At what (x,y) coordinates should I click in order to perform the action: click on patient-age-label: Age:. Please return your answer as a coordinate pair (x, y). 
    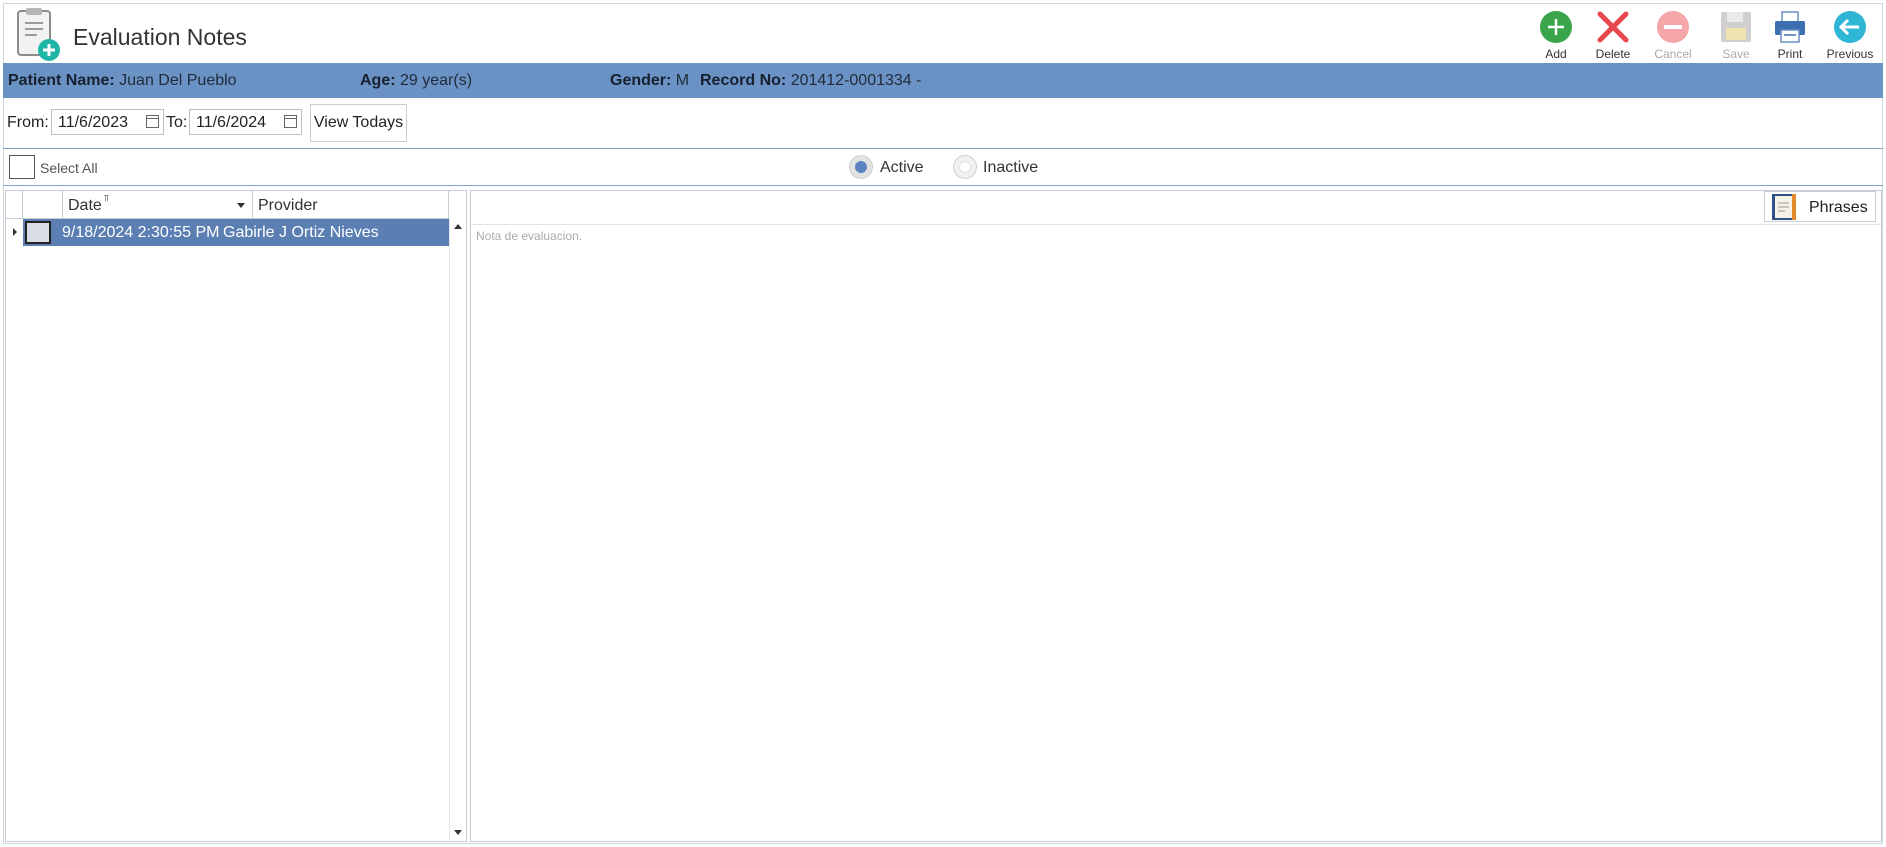
    Looking at the image, I should click on (378, 80).